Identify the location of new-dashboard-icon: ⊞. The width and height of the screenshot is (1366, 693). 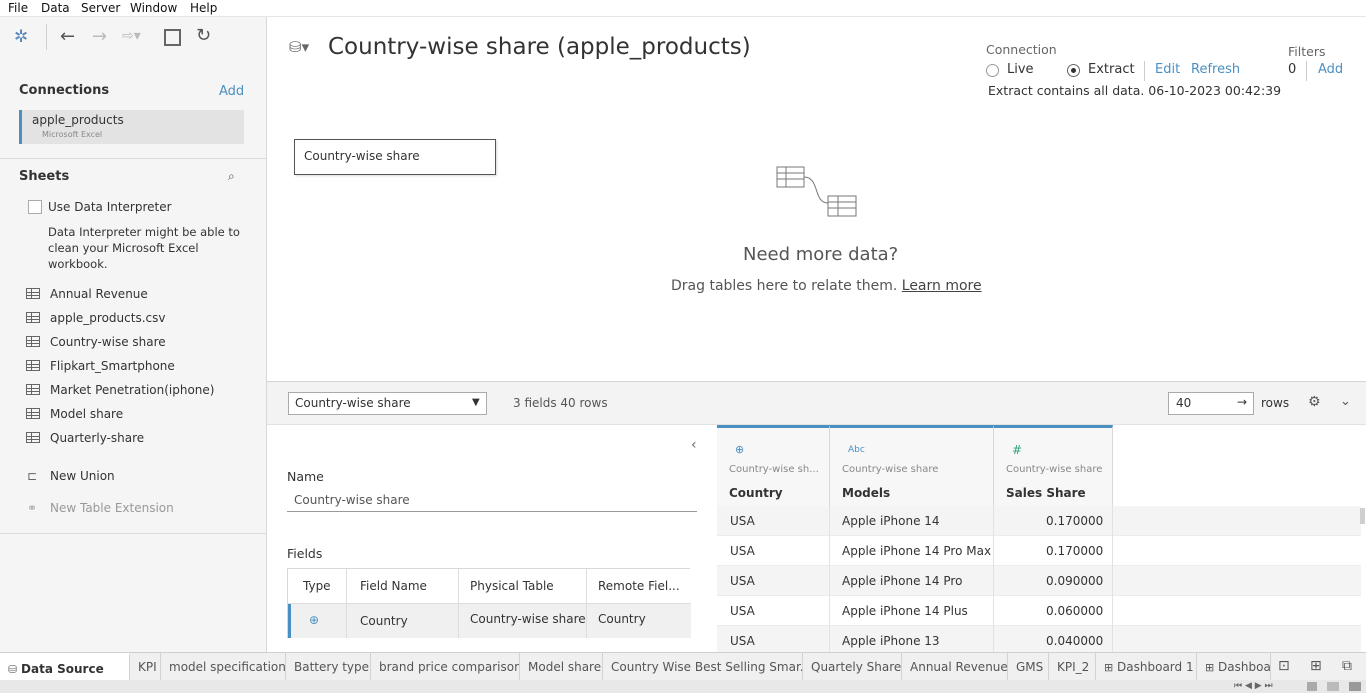
(1316, 666).